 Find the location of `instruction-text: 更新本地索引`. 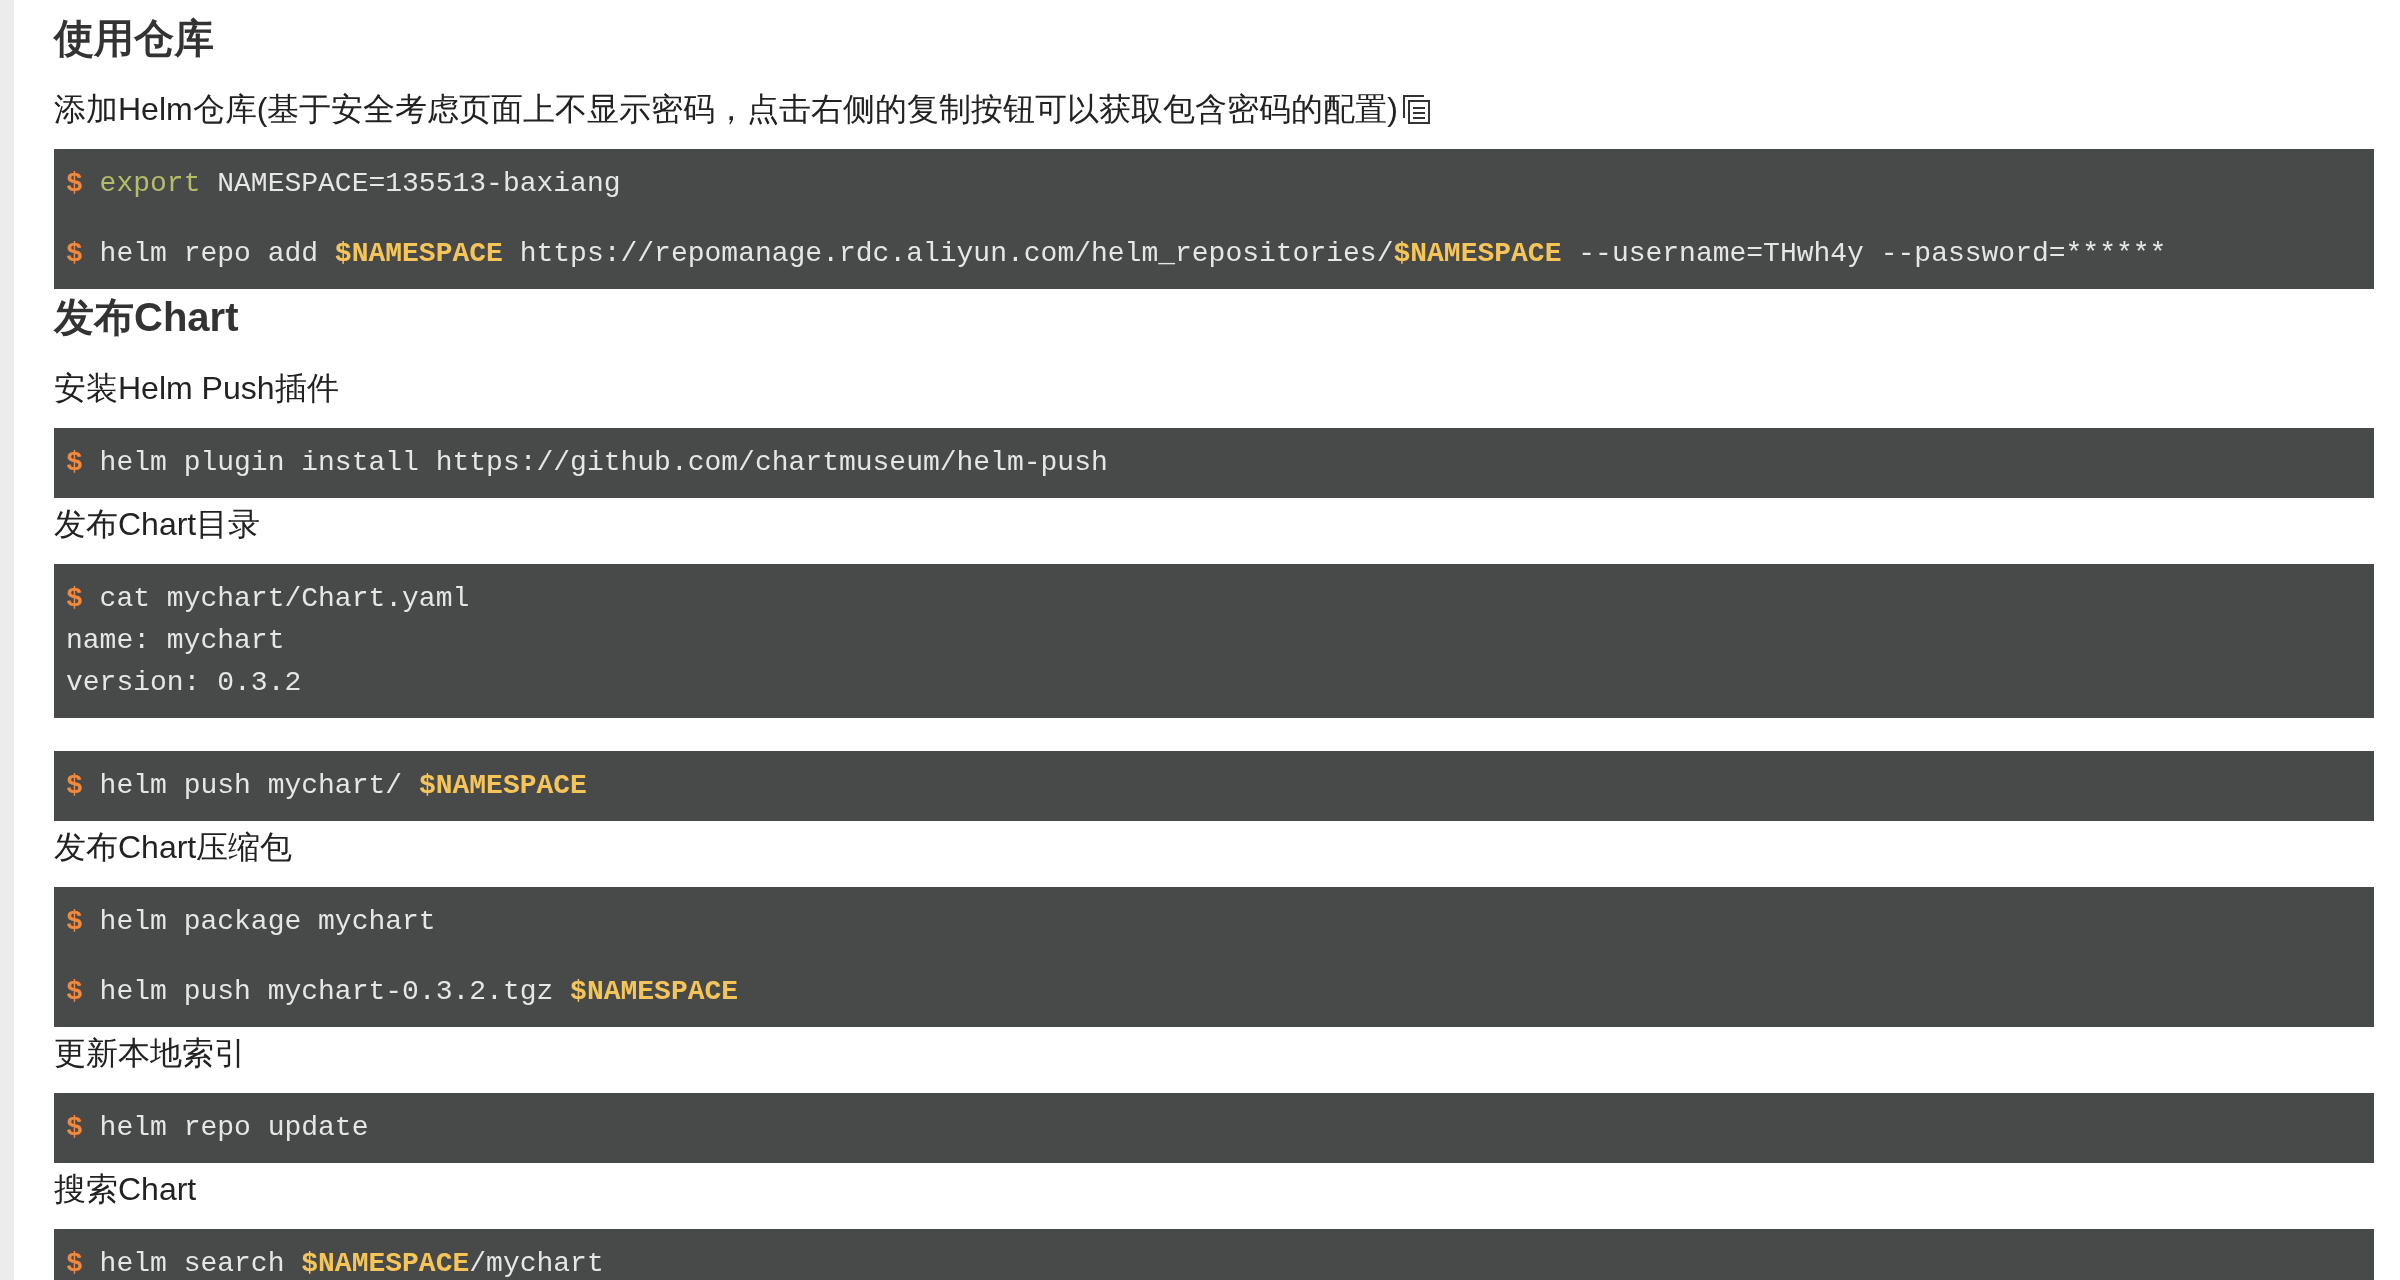

instruction-text: 更新本地索引 is located at coordinates (150, 1053).